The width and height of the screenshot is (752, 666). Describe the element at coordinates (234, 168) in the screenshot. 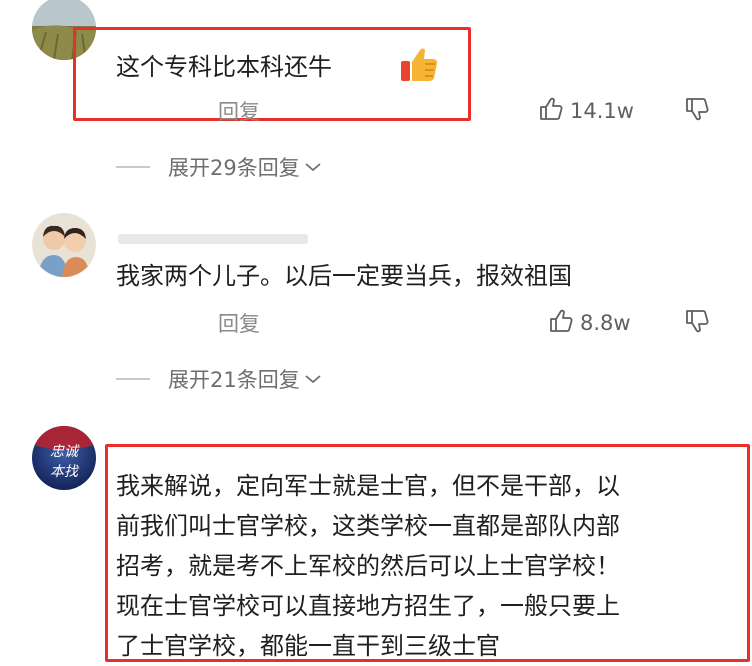

I see `expand-replies-label: 展开29条回复` at that location.